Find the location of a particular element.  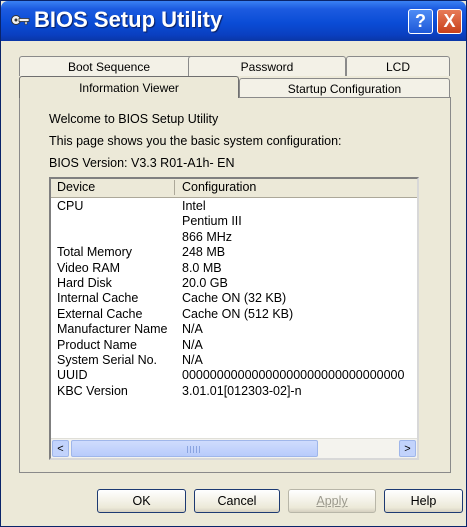

device-cell: UUID is located at coordinates (72, 375).